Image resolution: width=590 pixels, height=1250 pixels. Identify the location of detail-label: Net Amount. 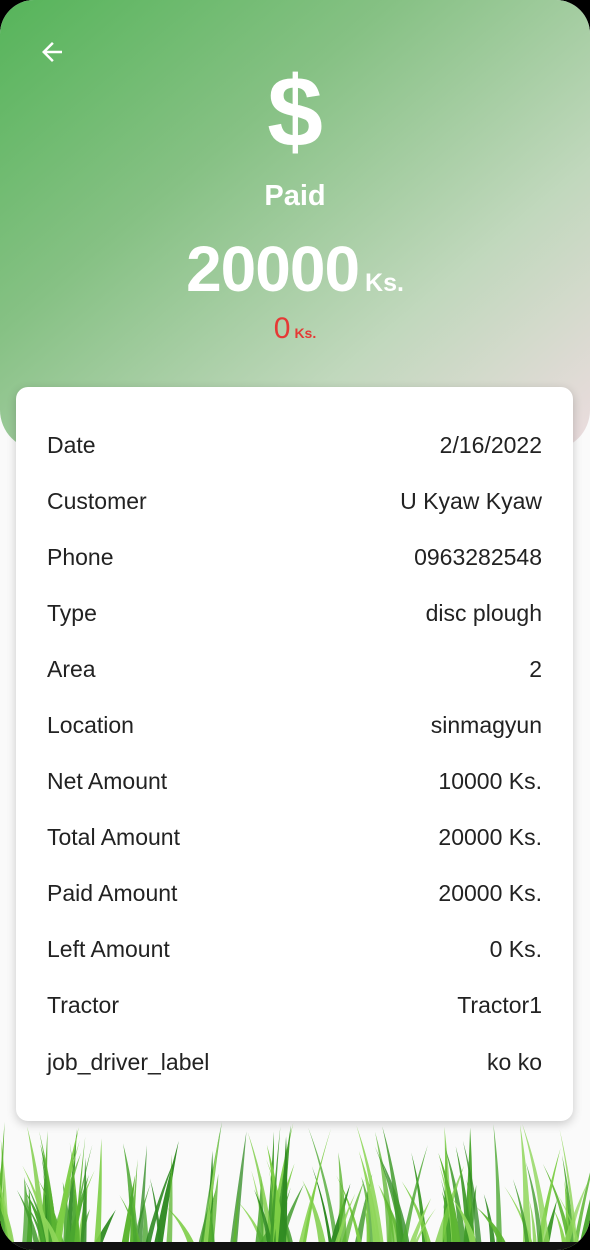
(107, 781).